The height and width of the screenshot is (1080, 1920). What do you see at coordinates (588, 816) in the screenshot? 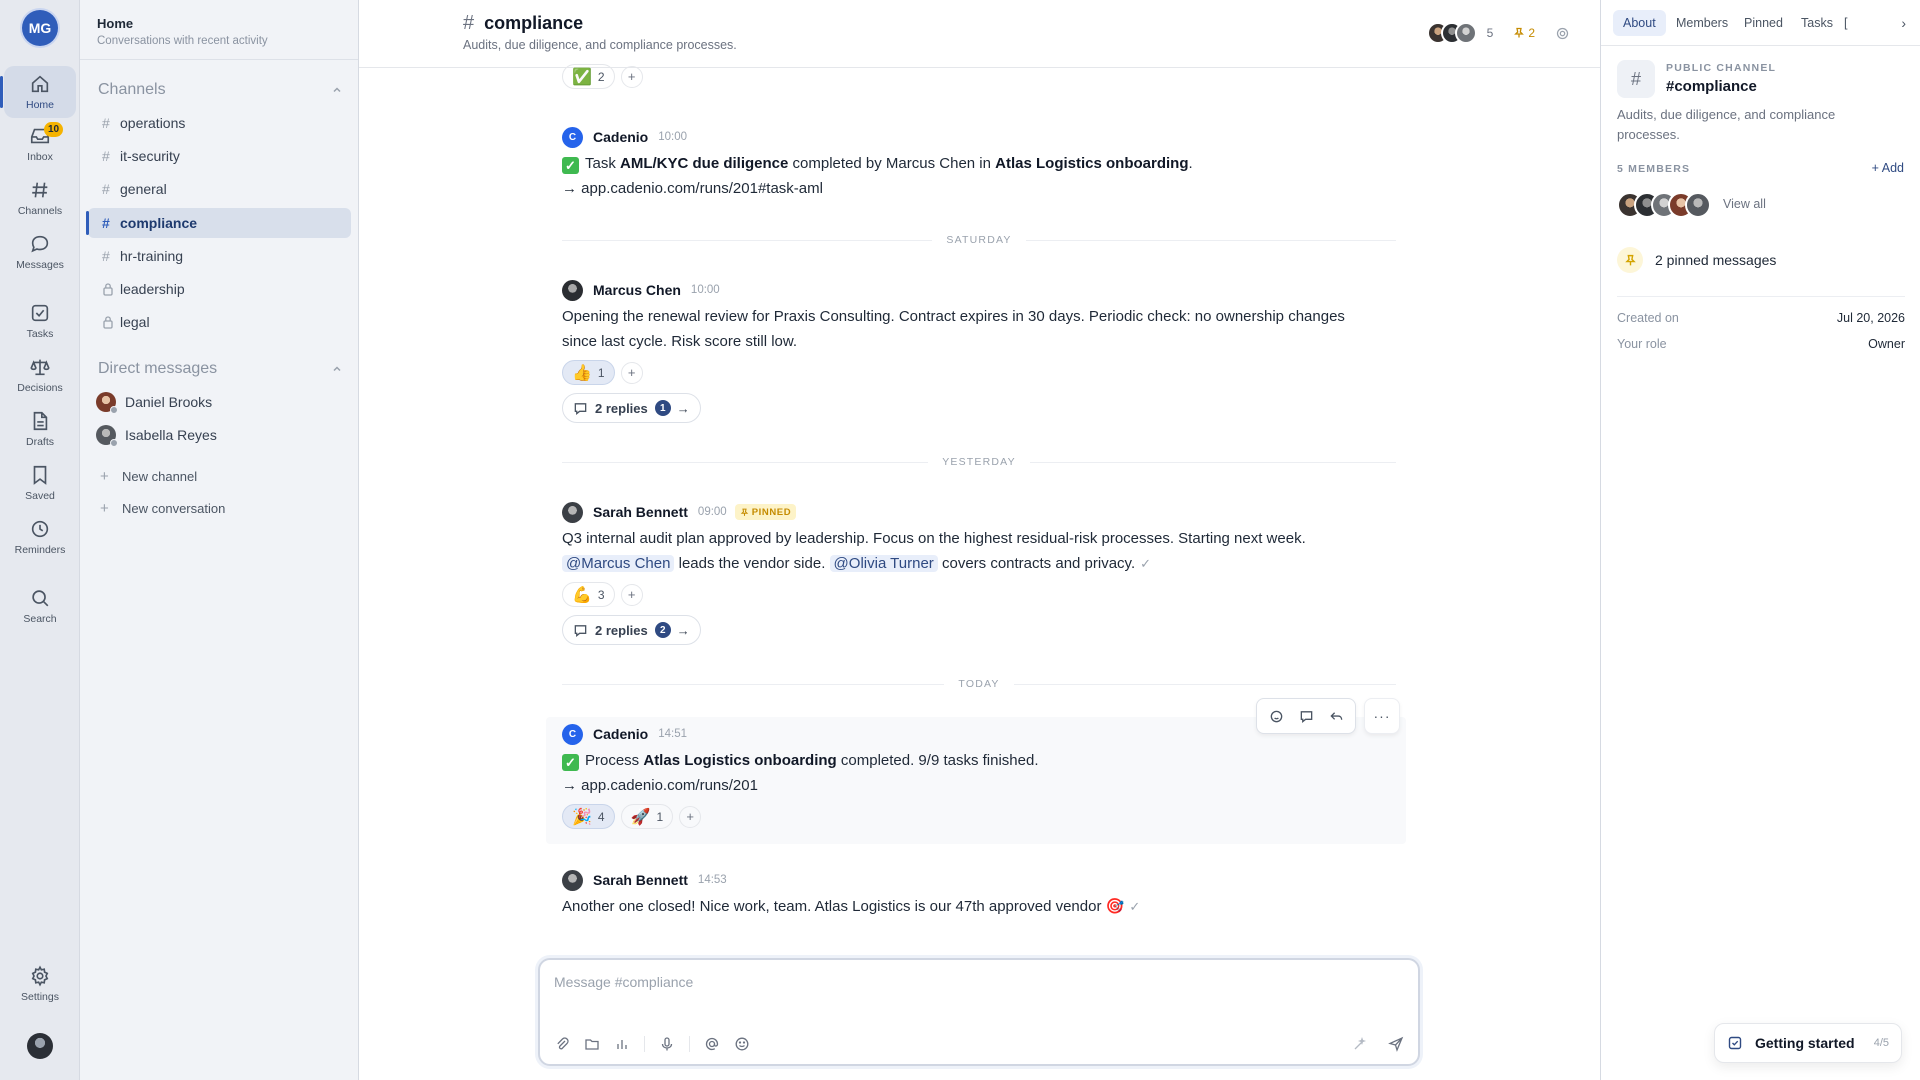
I see `reaction-party: 🎉 4` at bounding box center [588, 816].